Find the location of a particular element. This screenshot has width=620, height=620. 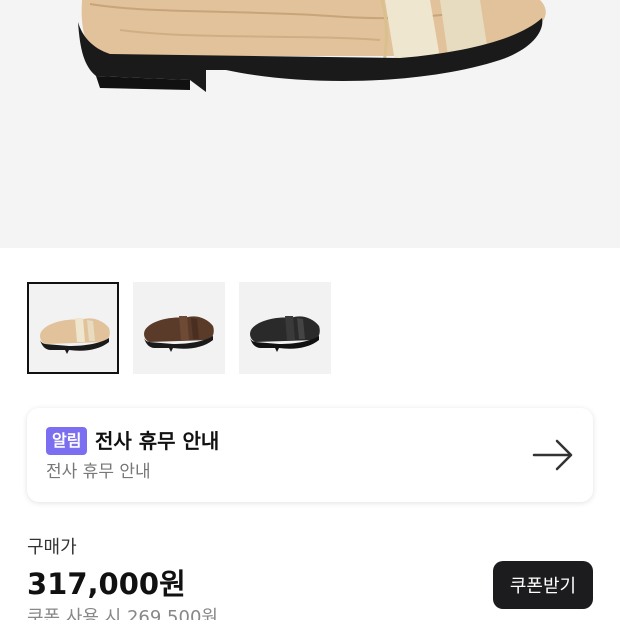

shoe-thumbnail-black is located at coordinates (285, 334).